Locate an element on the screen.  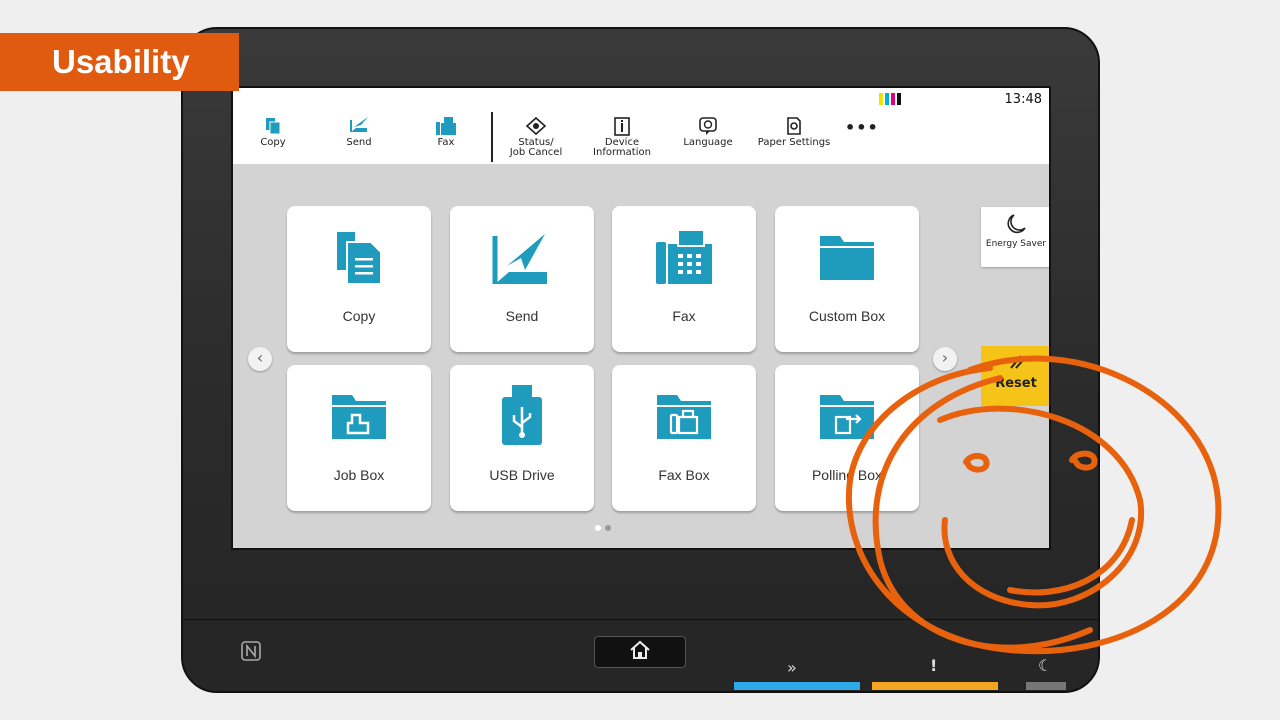
home-icon is located at coordinates (640, 652).